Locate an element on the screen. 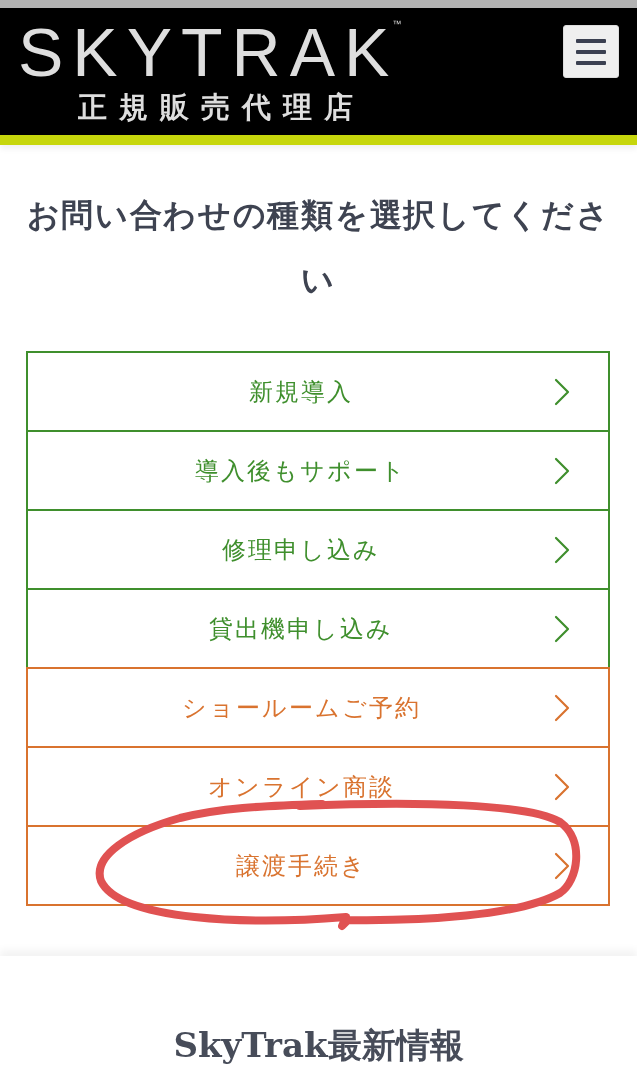 This screenshot has height=1080, width=637. inquiry-option: 譲渡手続き is located at coordinates (318, 865).